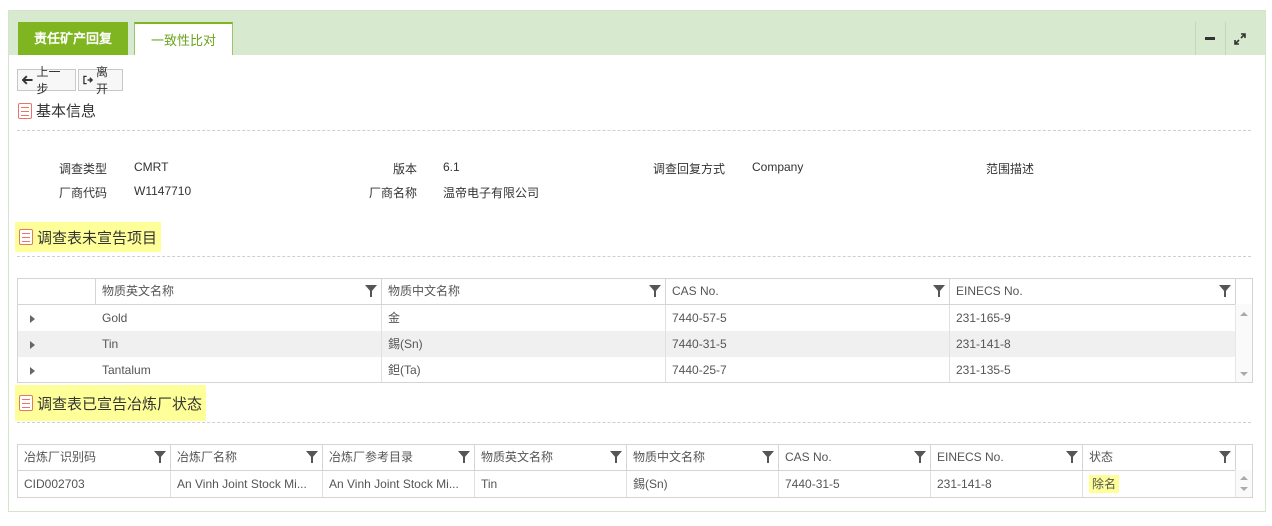 The height and width of the screenshot is (526, 1272). Describe the element at coordinates (183, 38) in the screenshot. I see `tab-consistency-compare: 一致性比对` at that location.